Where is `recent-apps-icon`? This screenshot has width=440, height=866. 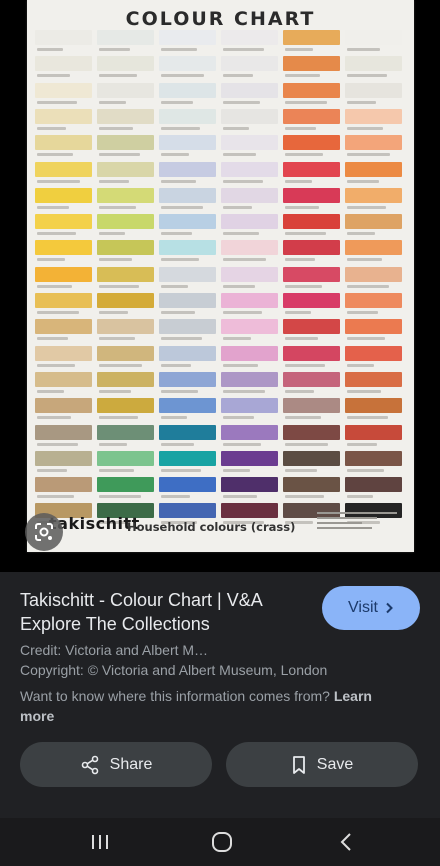 recent-apps-icon is located at coordinates (100, 842).